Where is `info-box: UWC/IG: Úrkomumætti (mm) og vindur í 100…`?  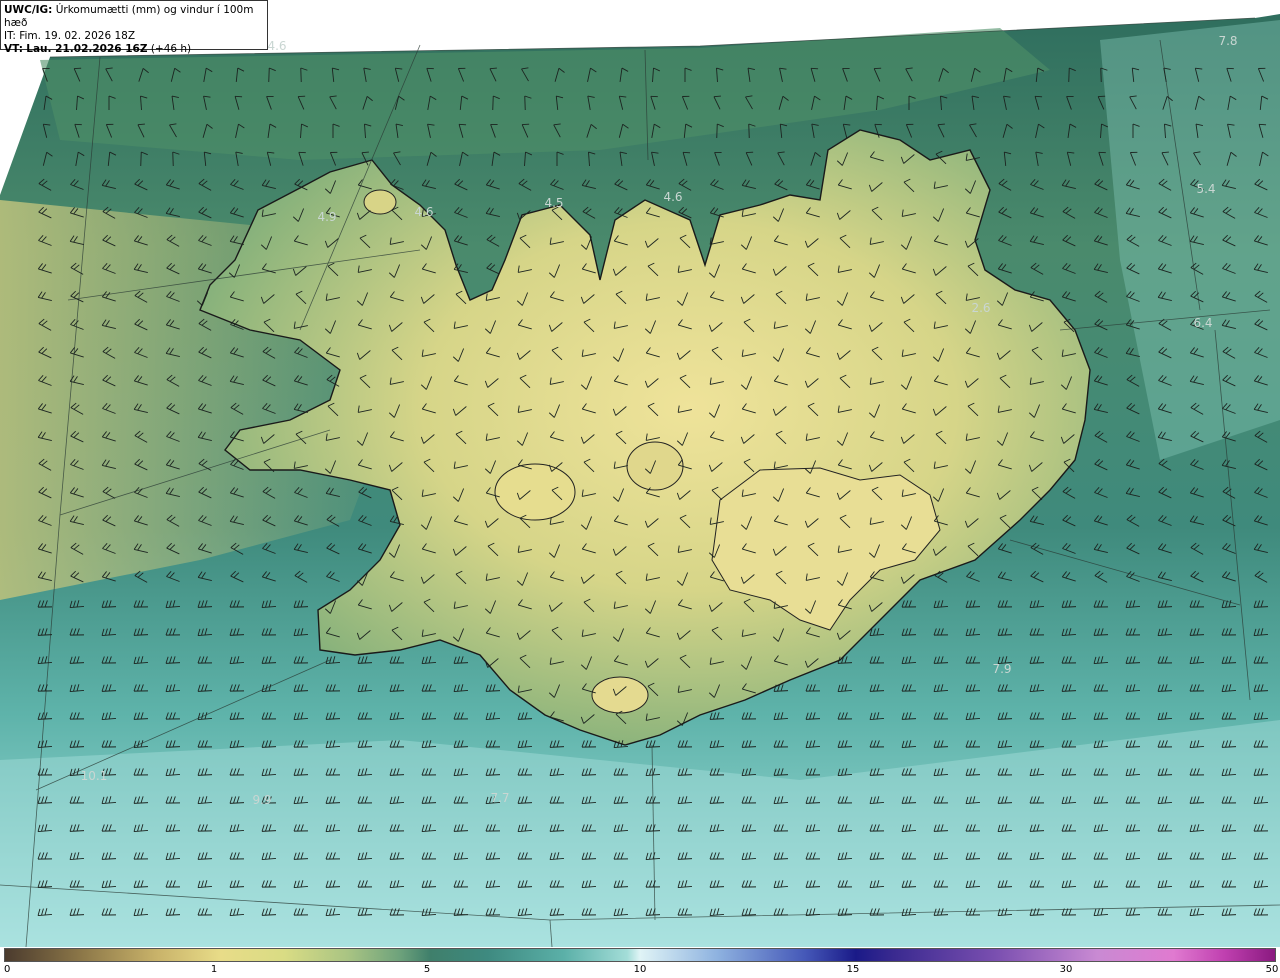
info-box: UWC/IG: Úrkomumætti (mm) og vindur í 100… is located at coordinates (134, 27).